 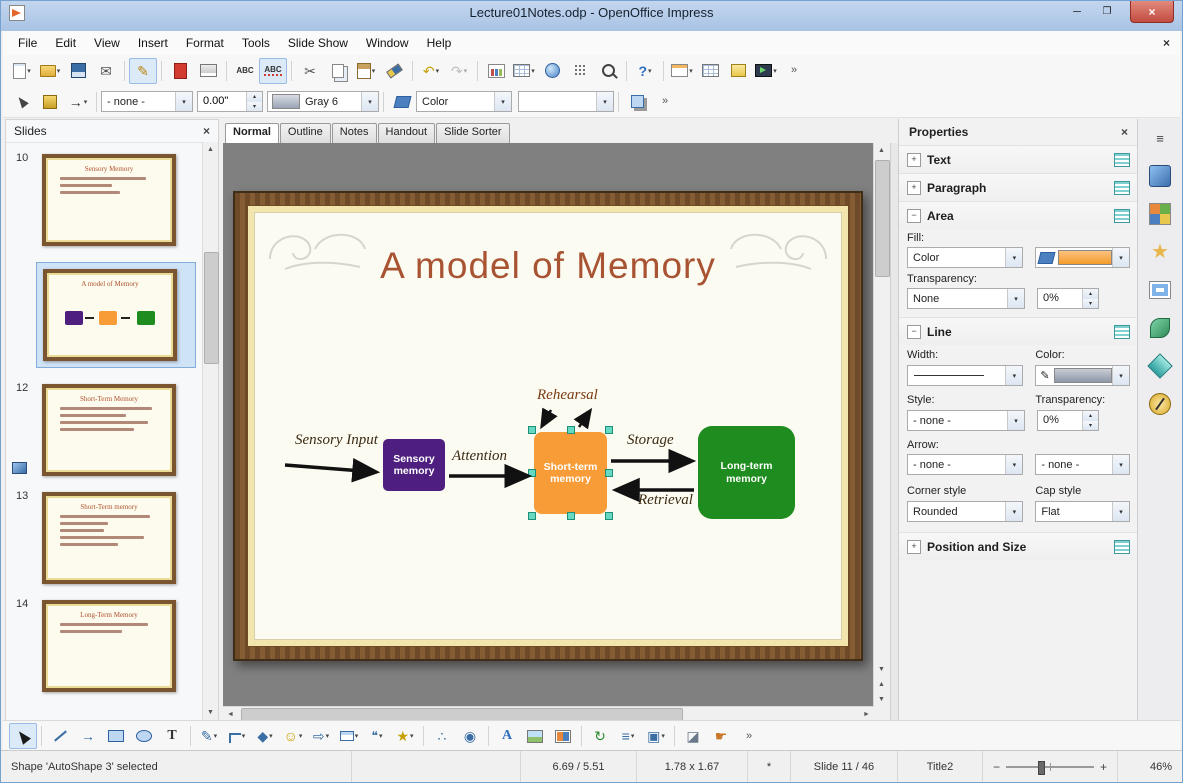 I want to click on arrow-end-select: - none -, so click(x=1082, y=464).